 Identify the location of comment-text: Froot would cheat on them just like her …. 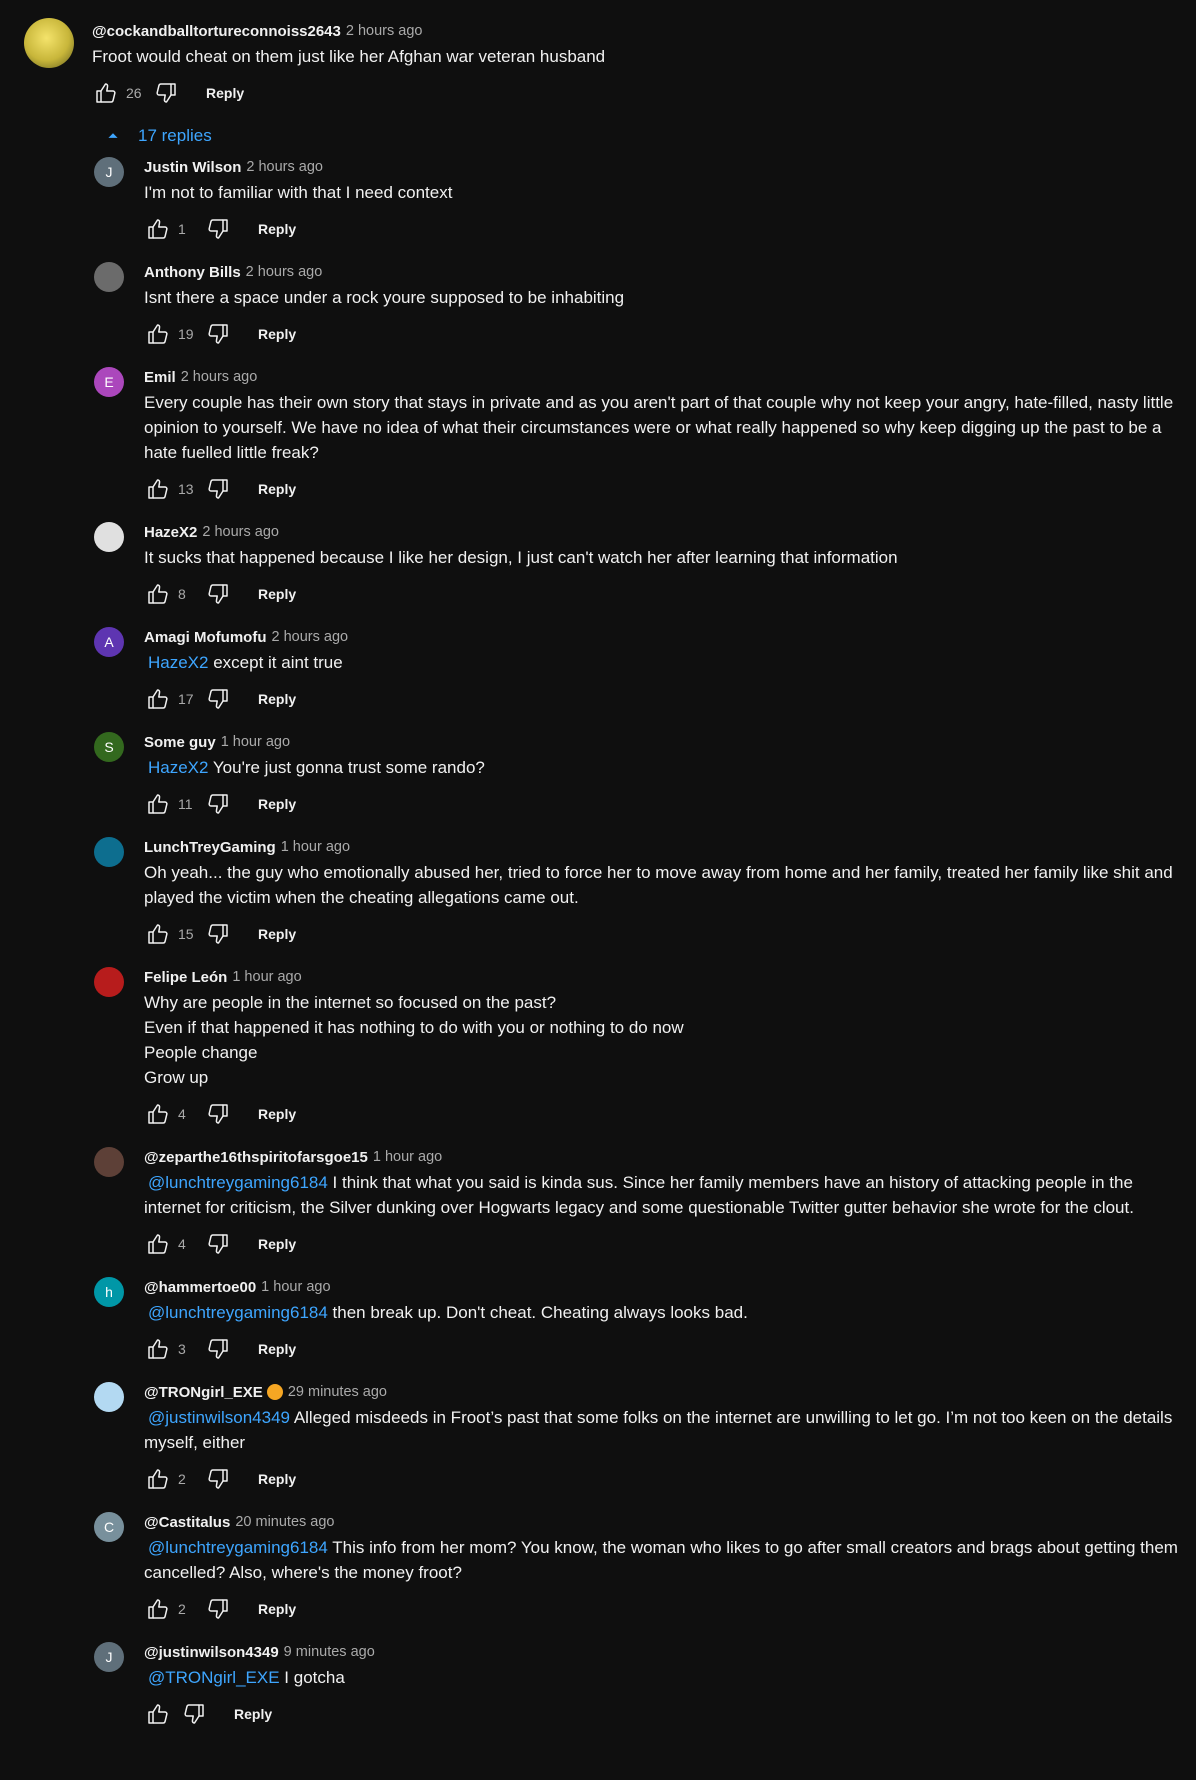
(349, 56).